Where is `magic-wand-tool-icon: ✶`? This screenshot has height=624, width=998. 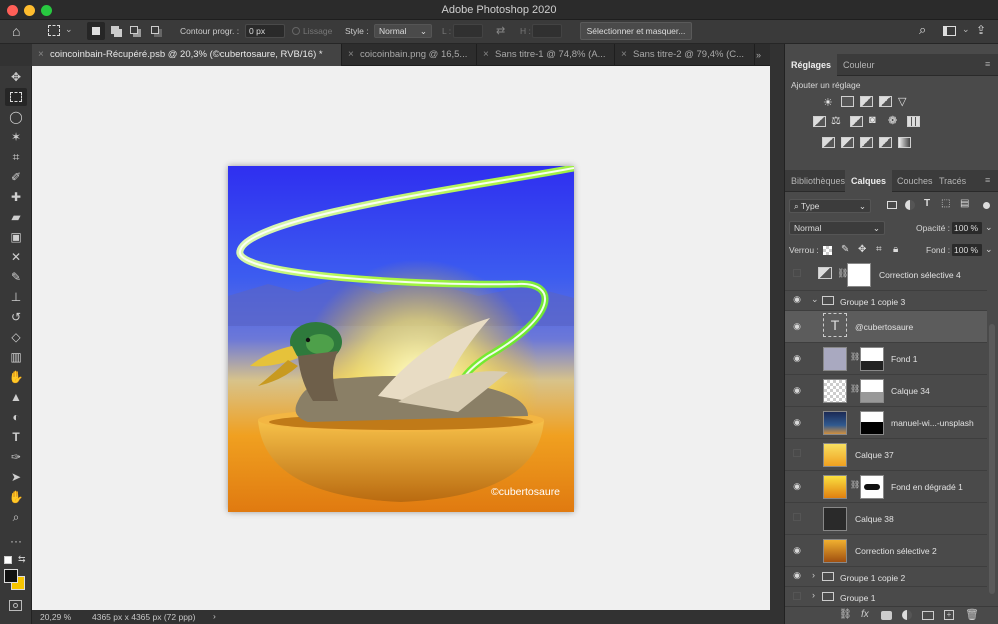
magic-wand-tool-icon: ✶ is located at coordinates (16, 137).